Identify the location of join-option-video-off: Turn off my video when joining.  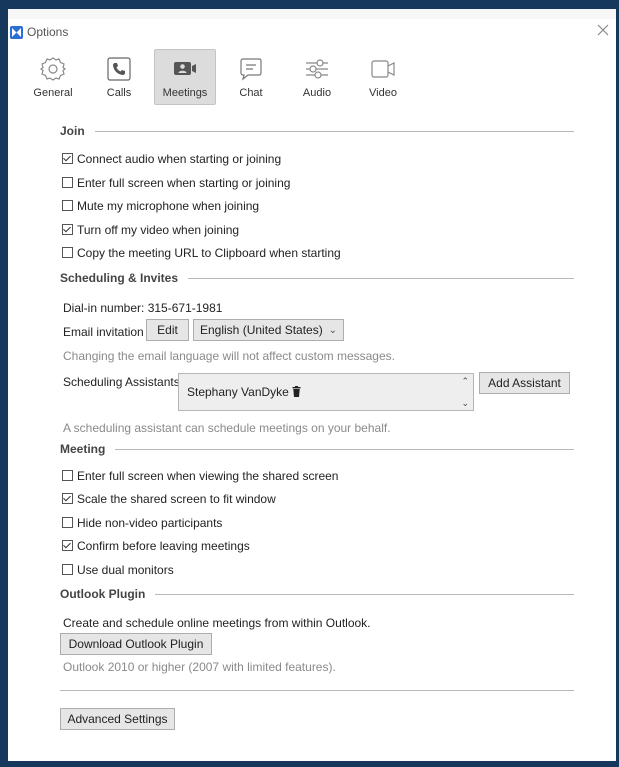
(150, 230).